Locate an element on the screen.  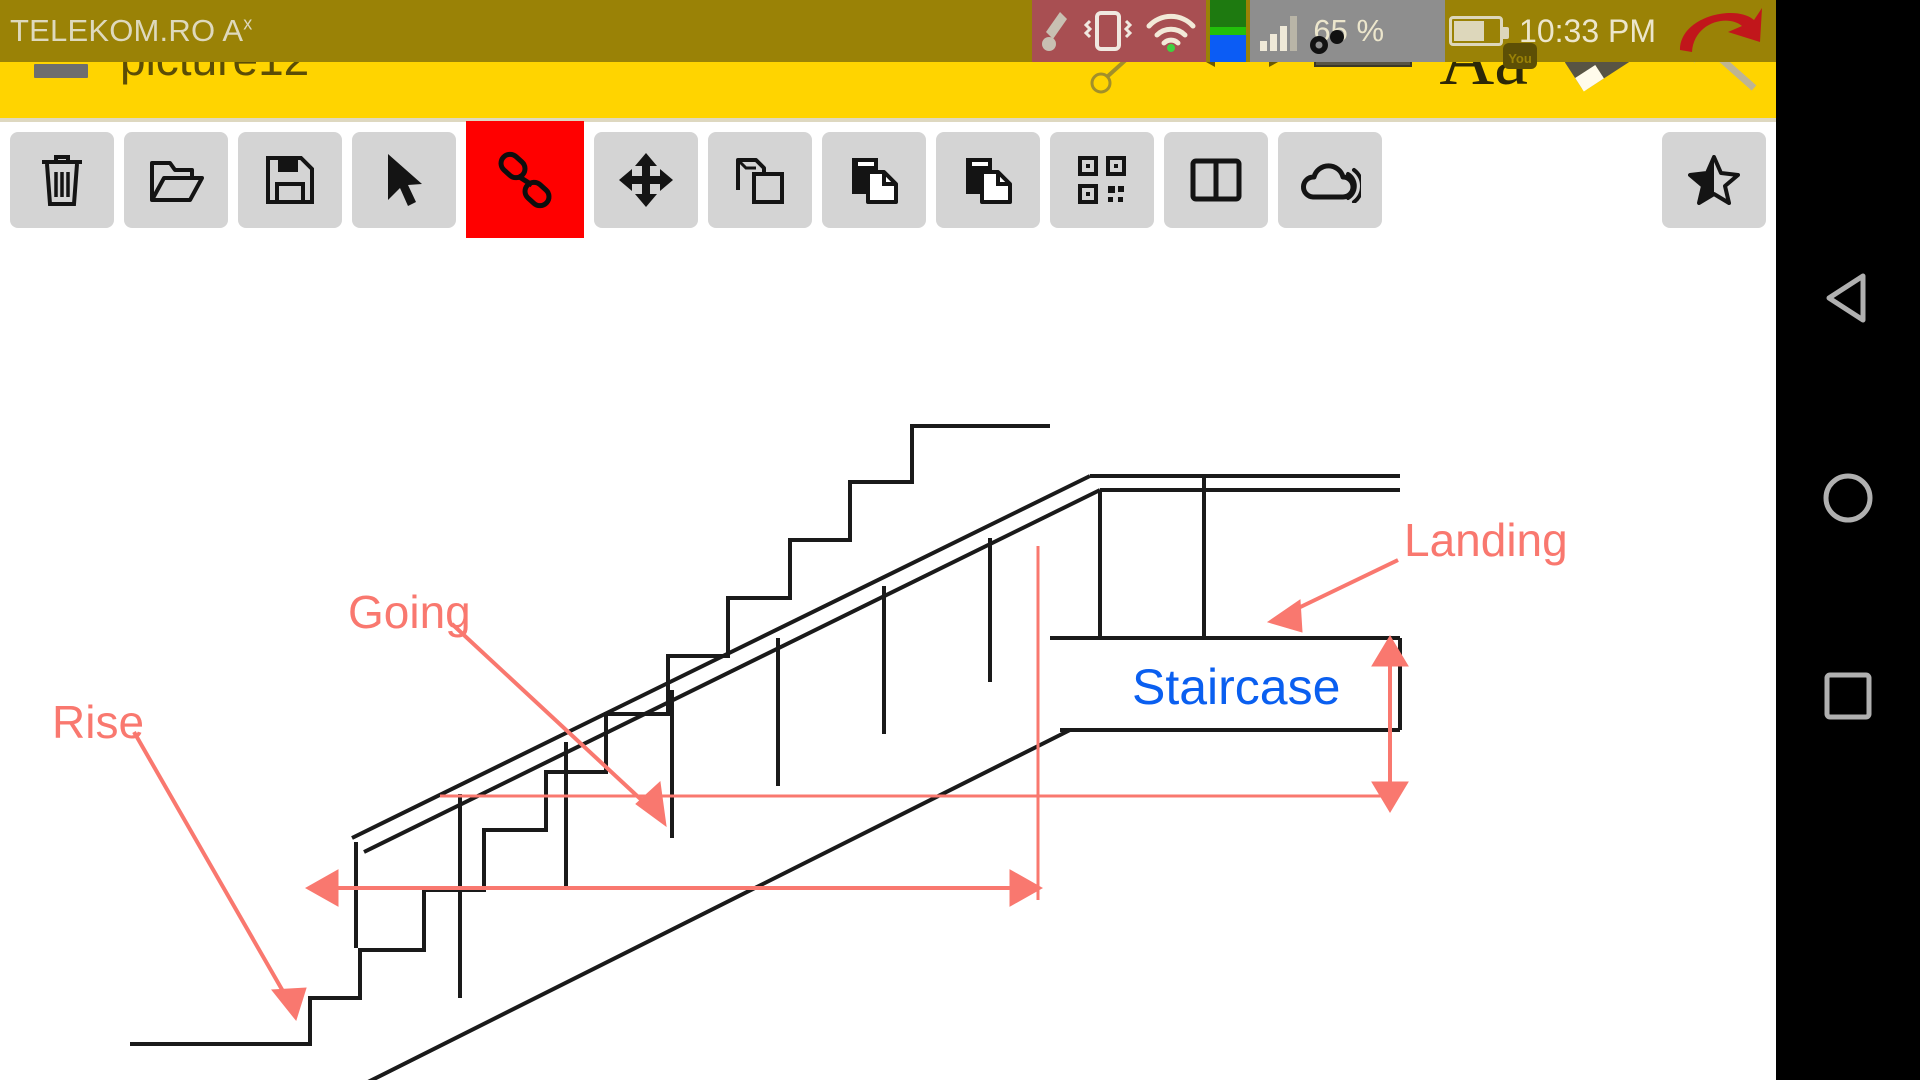
main-toolbar is located at coordinates (888, 178).